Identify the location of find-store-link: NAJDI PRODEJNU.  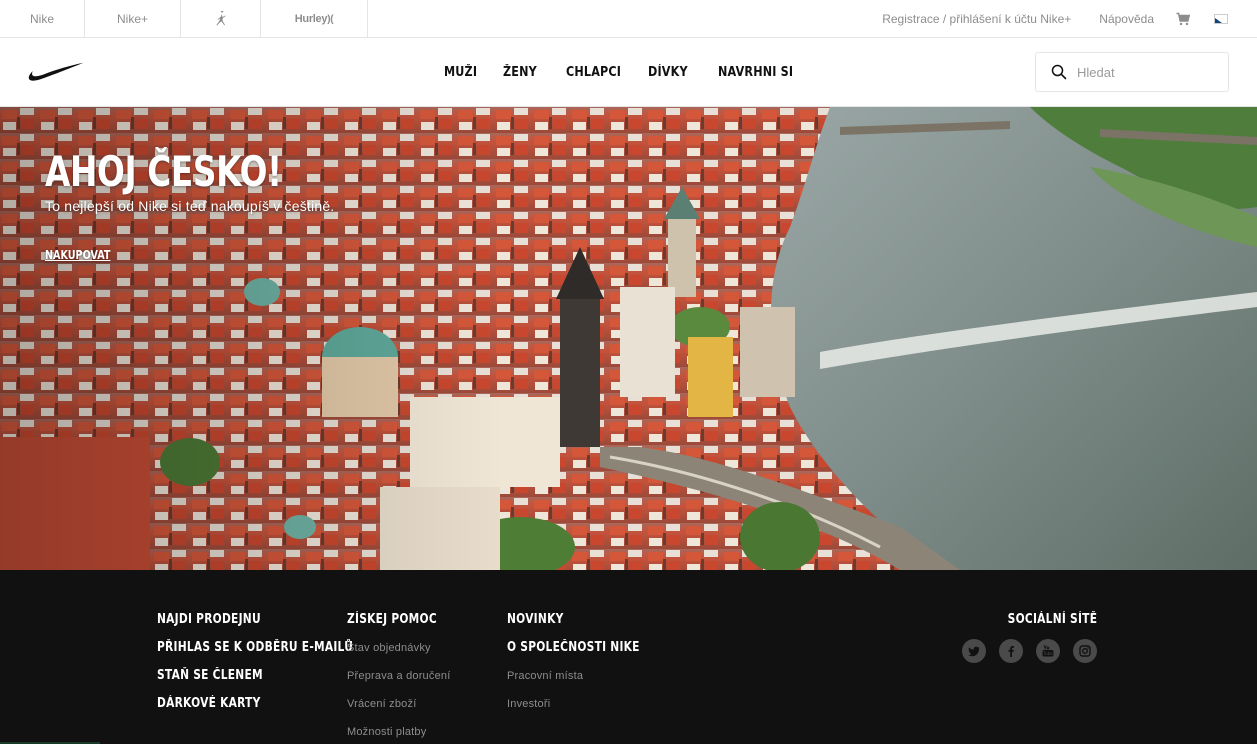
(255, 626).